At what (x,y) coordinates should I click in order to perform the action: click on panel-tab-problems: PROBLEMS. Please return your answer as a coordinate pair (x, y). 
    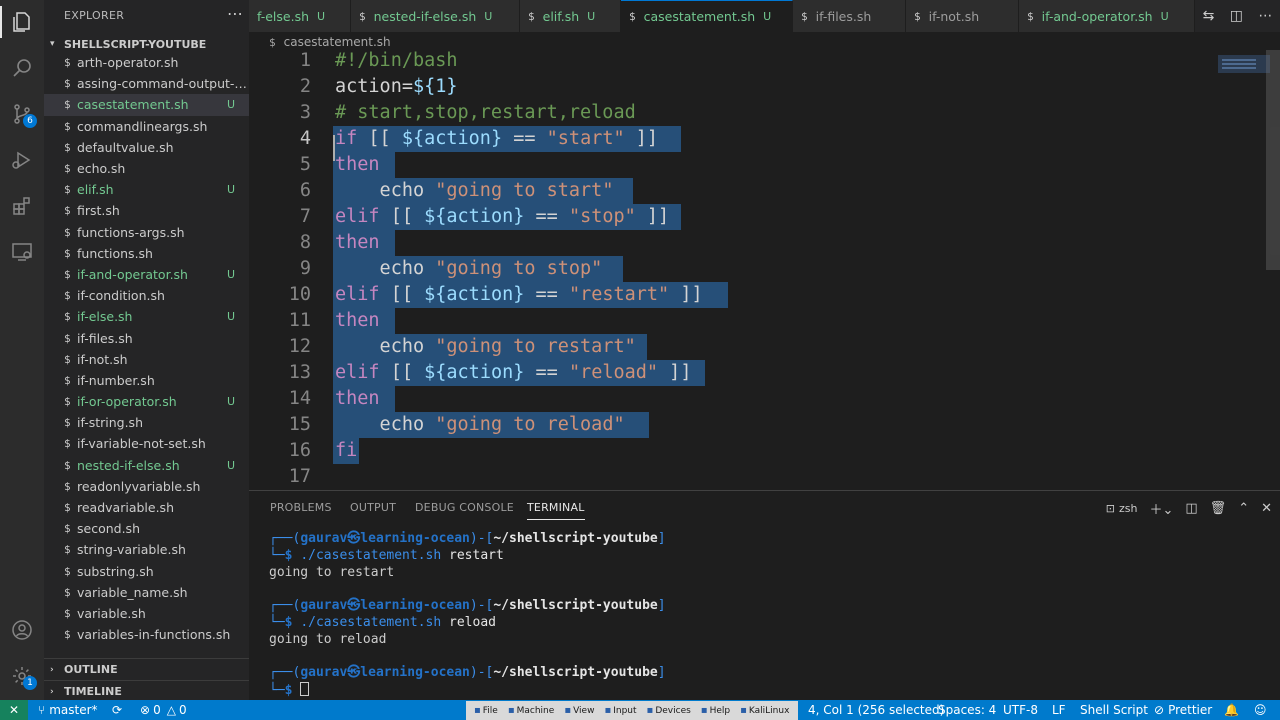
    Looking at the image, I should click on (301, 507).